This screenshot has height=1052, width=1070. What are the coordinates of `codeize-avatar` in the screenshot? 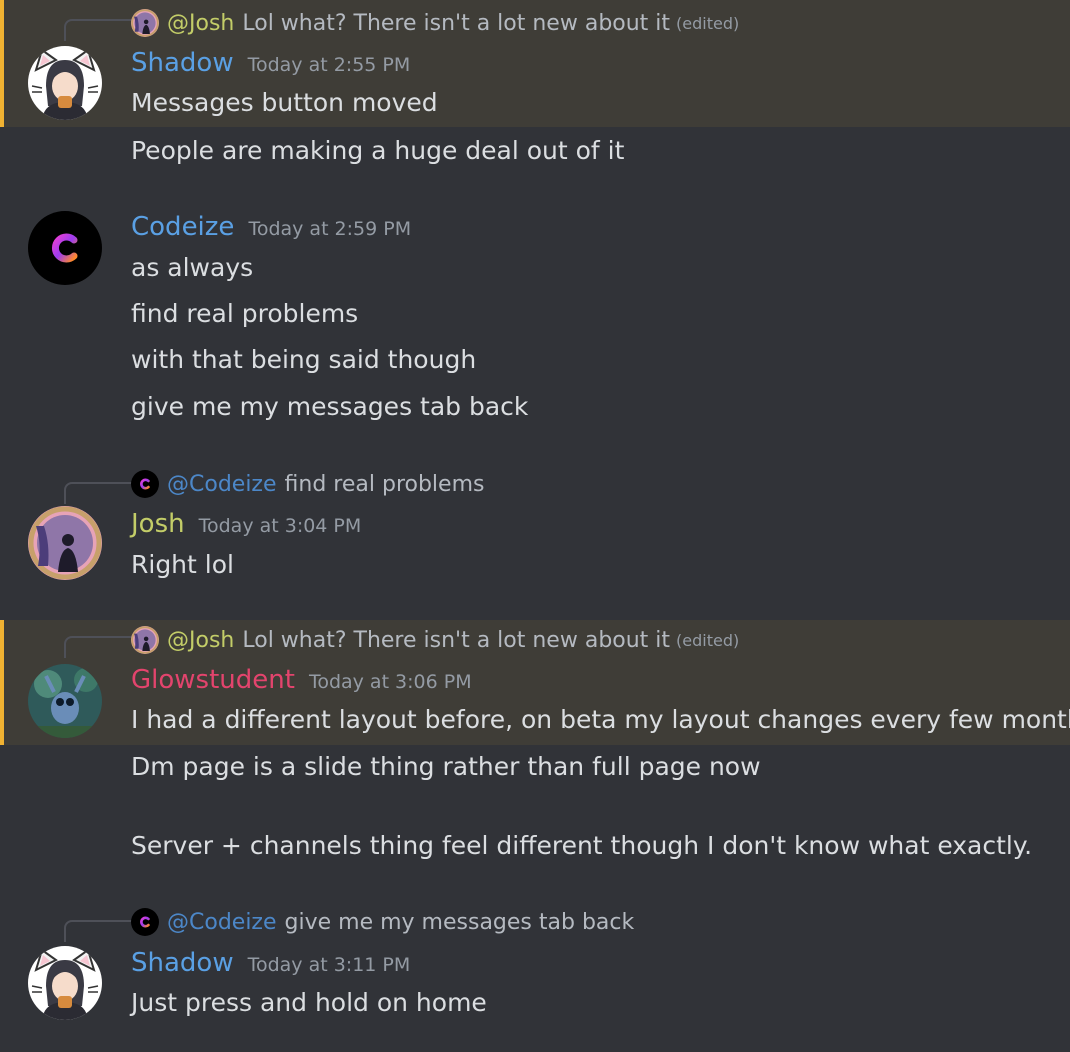 It's located at (65, 248).